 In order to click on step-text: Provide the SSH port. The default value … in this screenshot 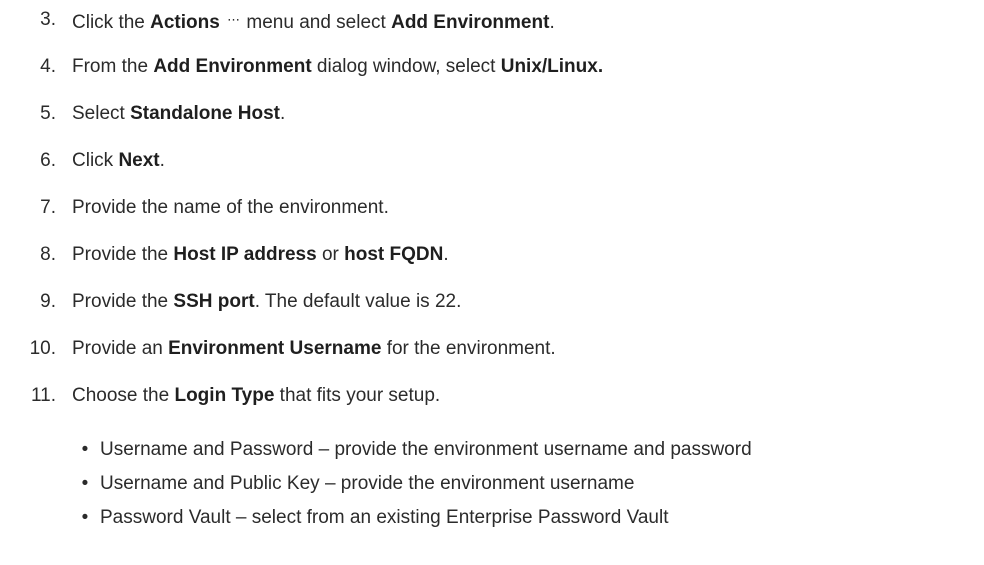, I will do `click(267, 301)`.